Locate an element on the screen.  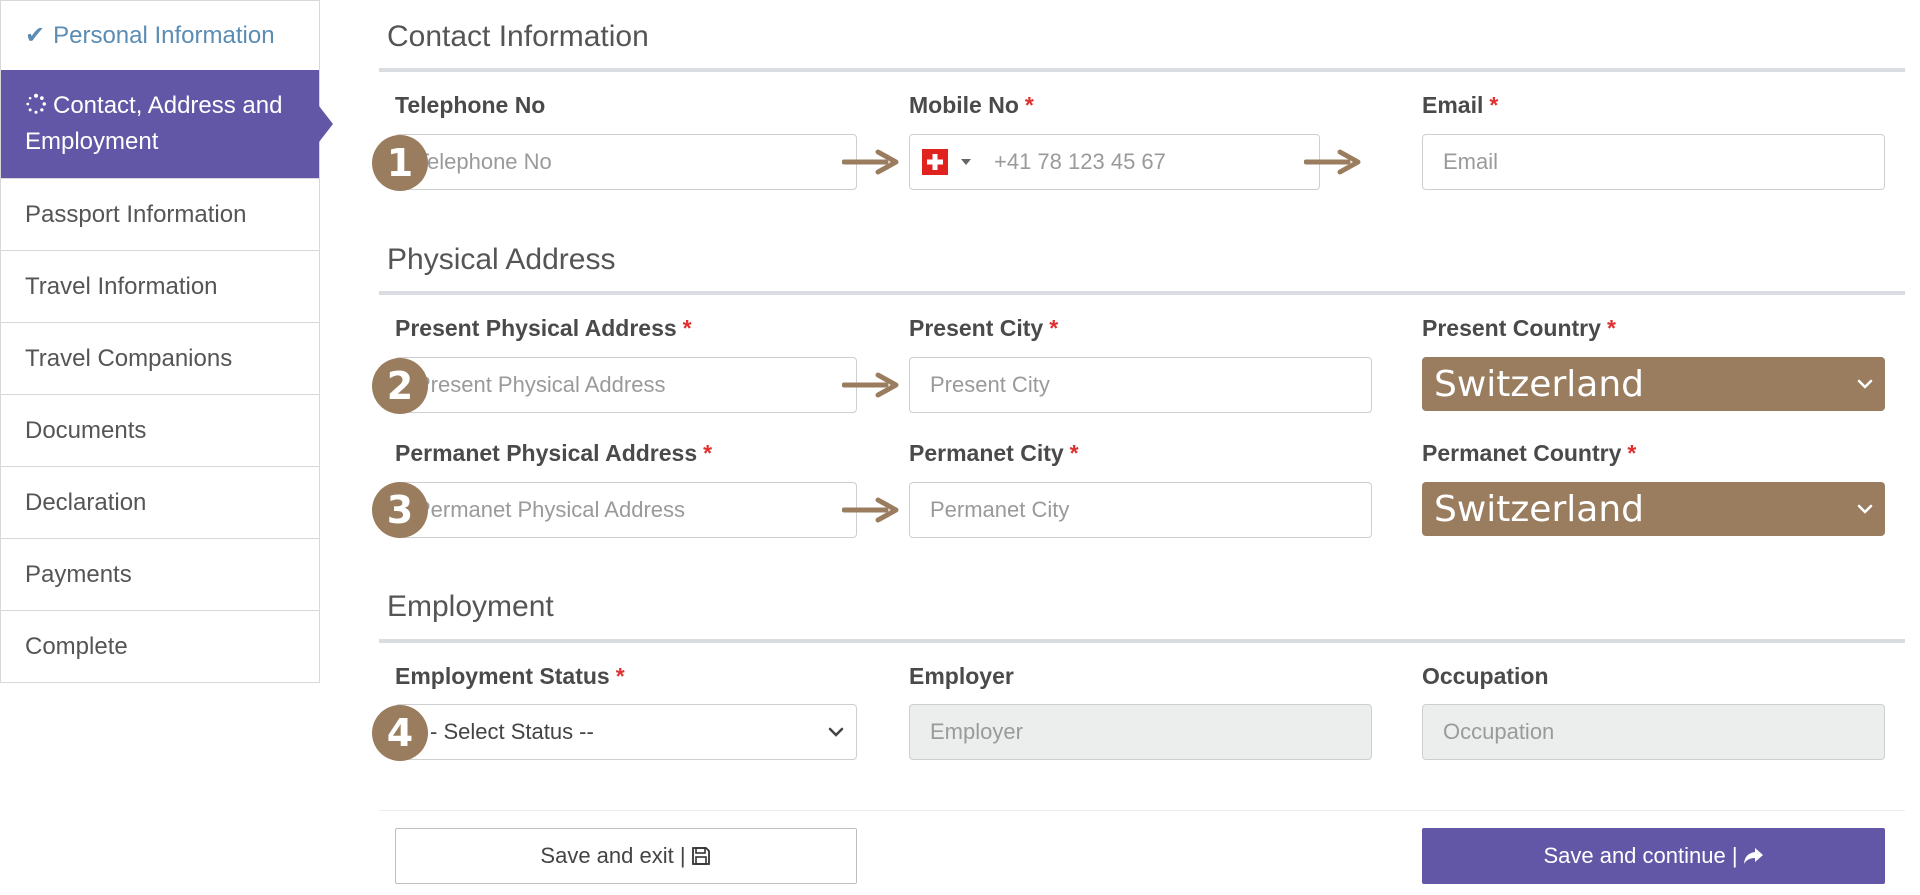
save-and-exit-label: Save and exit | is located at coordinates (613, 855).